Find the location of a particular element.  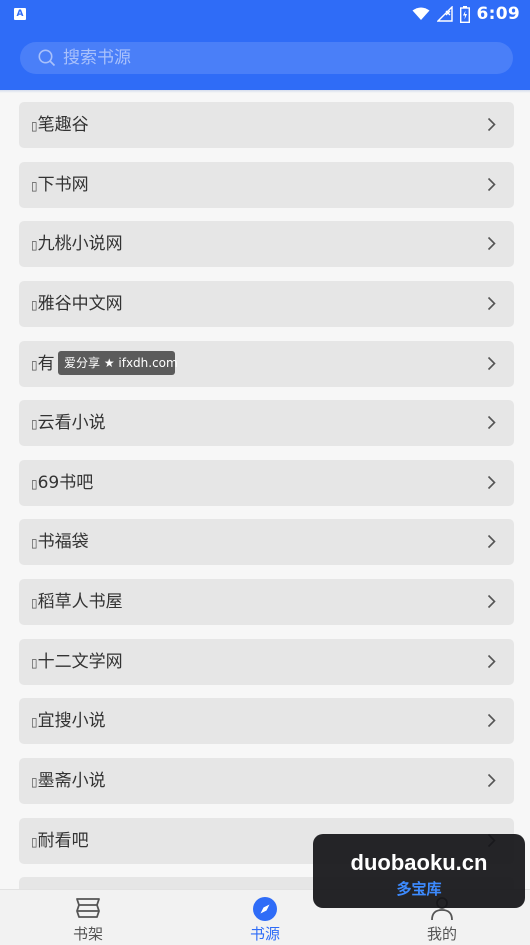

clock: 6:09 is located at coordinates (498, 14).